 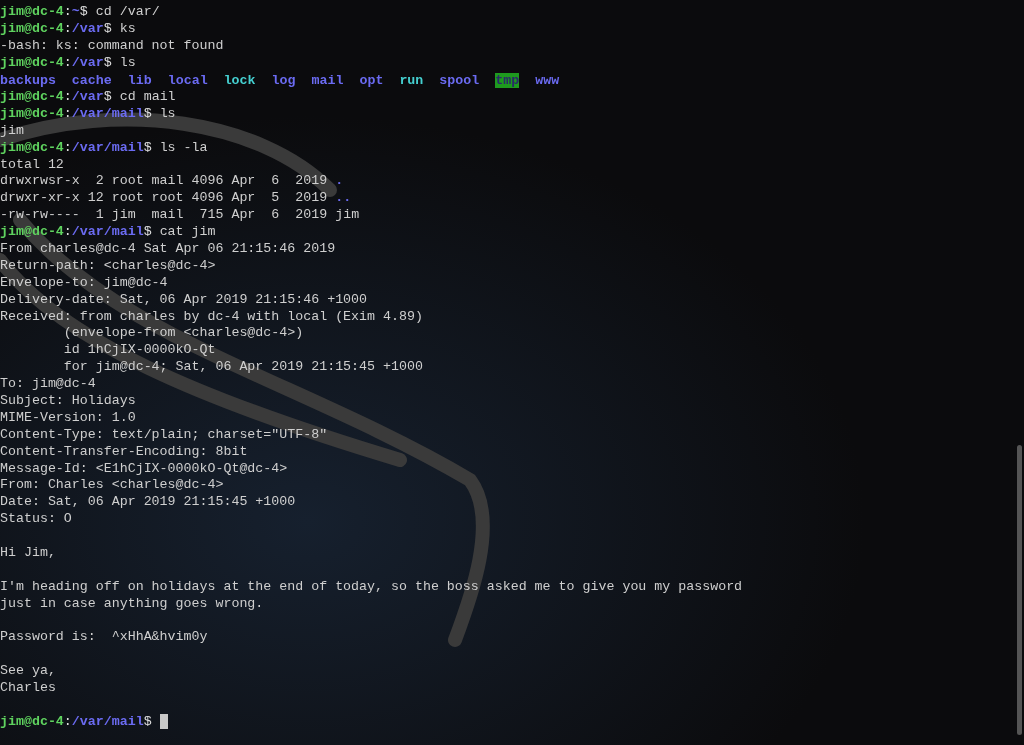 I want to click on directory-name: spool, so click(x=459, y=80).